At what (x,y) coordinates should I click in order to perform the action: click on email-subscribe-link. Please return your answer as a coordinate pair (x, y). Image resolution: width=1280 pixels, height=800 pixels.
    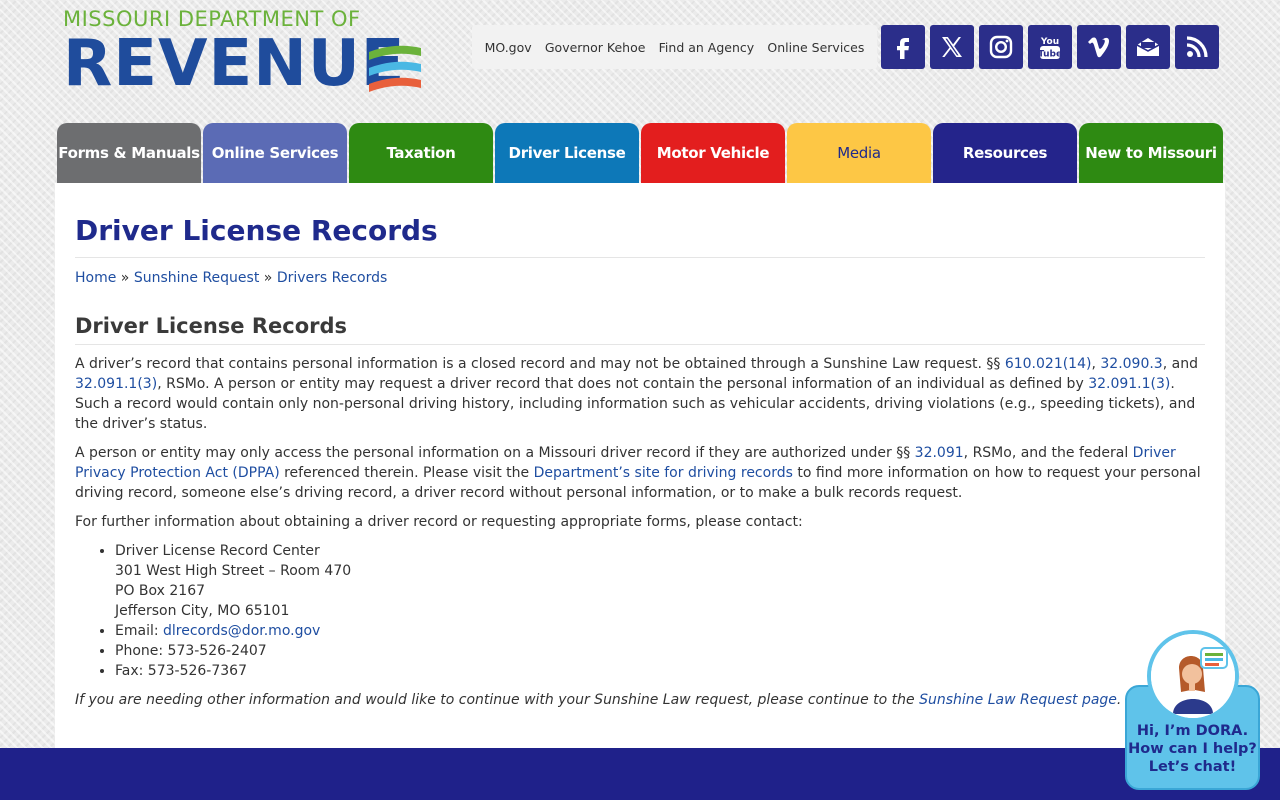
    Looking at the image, I should click on (1148, 47).